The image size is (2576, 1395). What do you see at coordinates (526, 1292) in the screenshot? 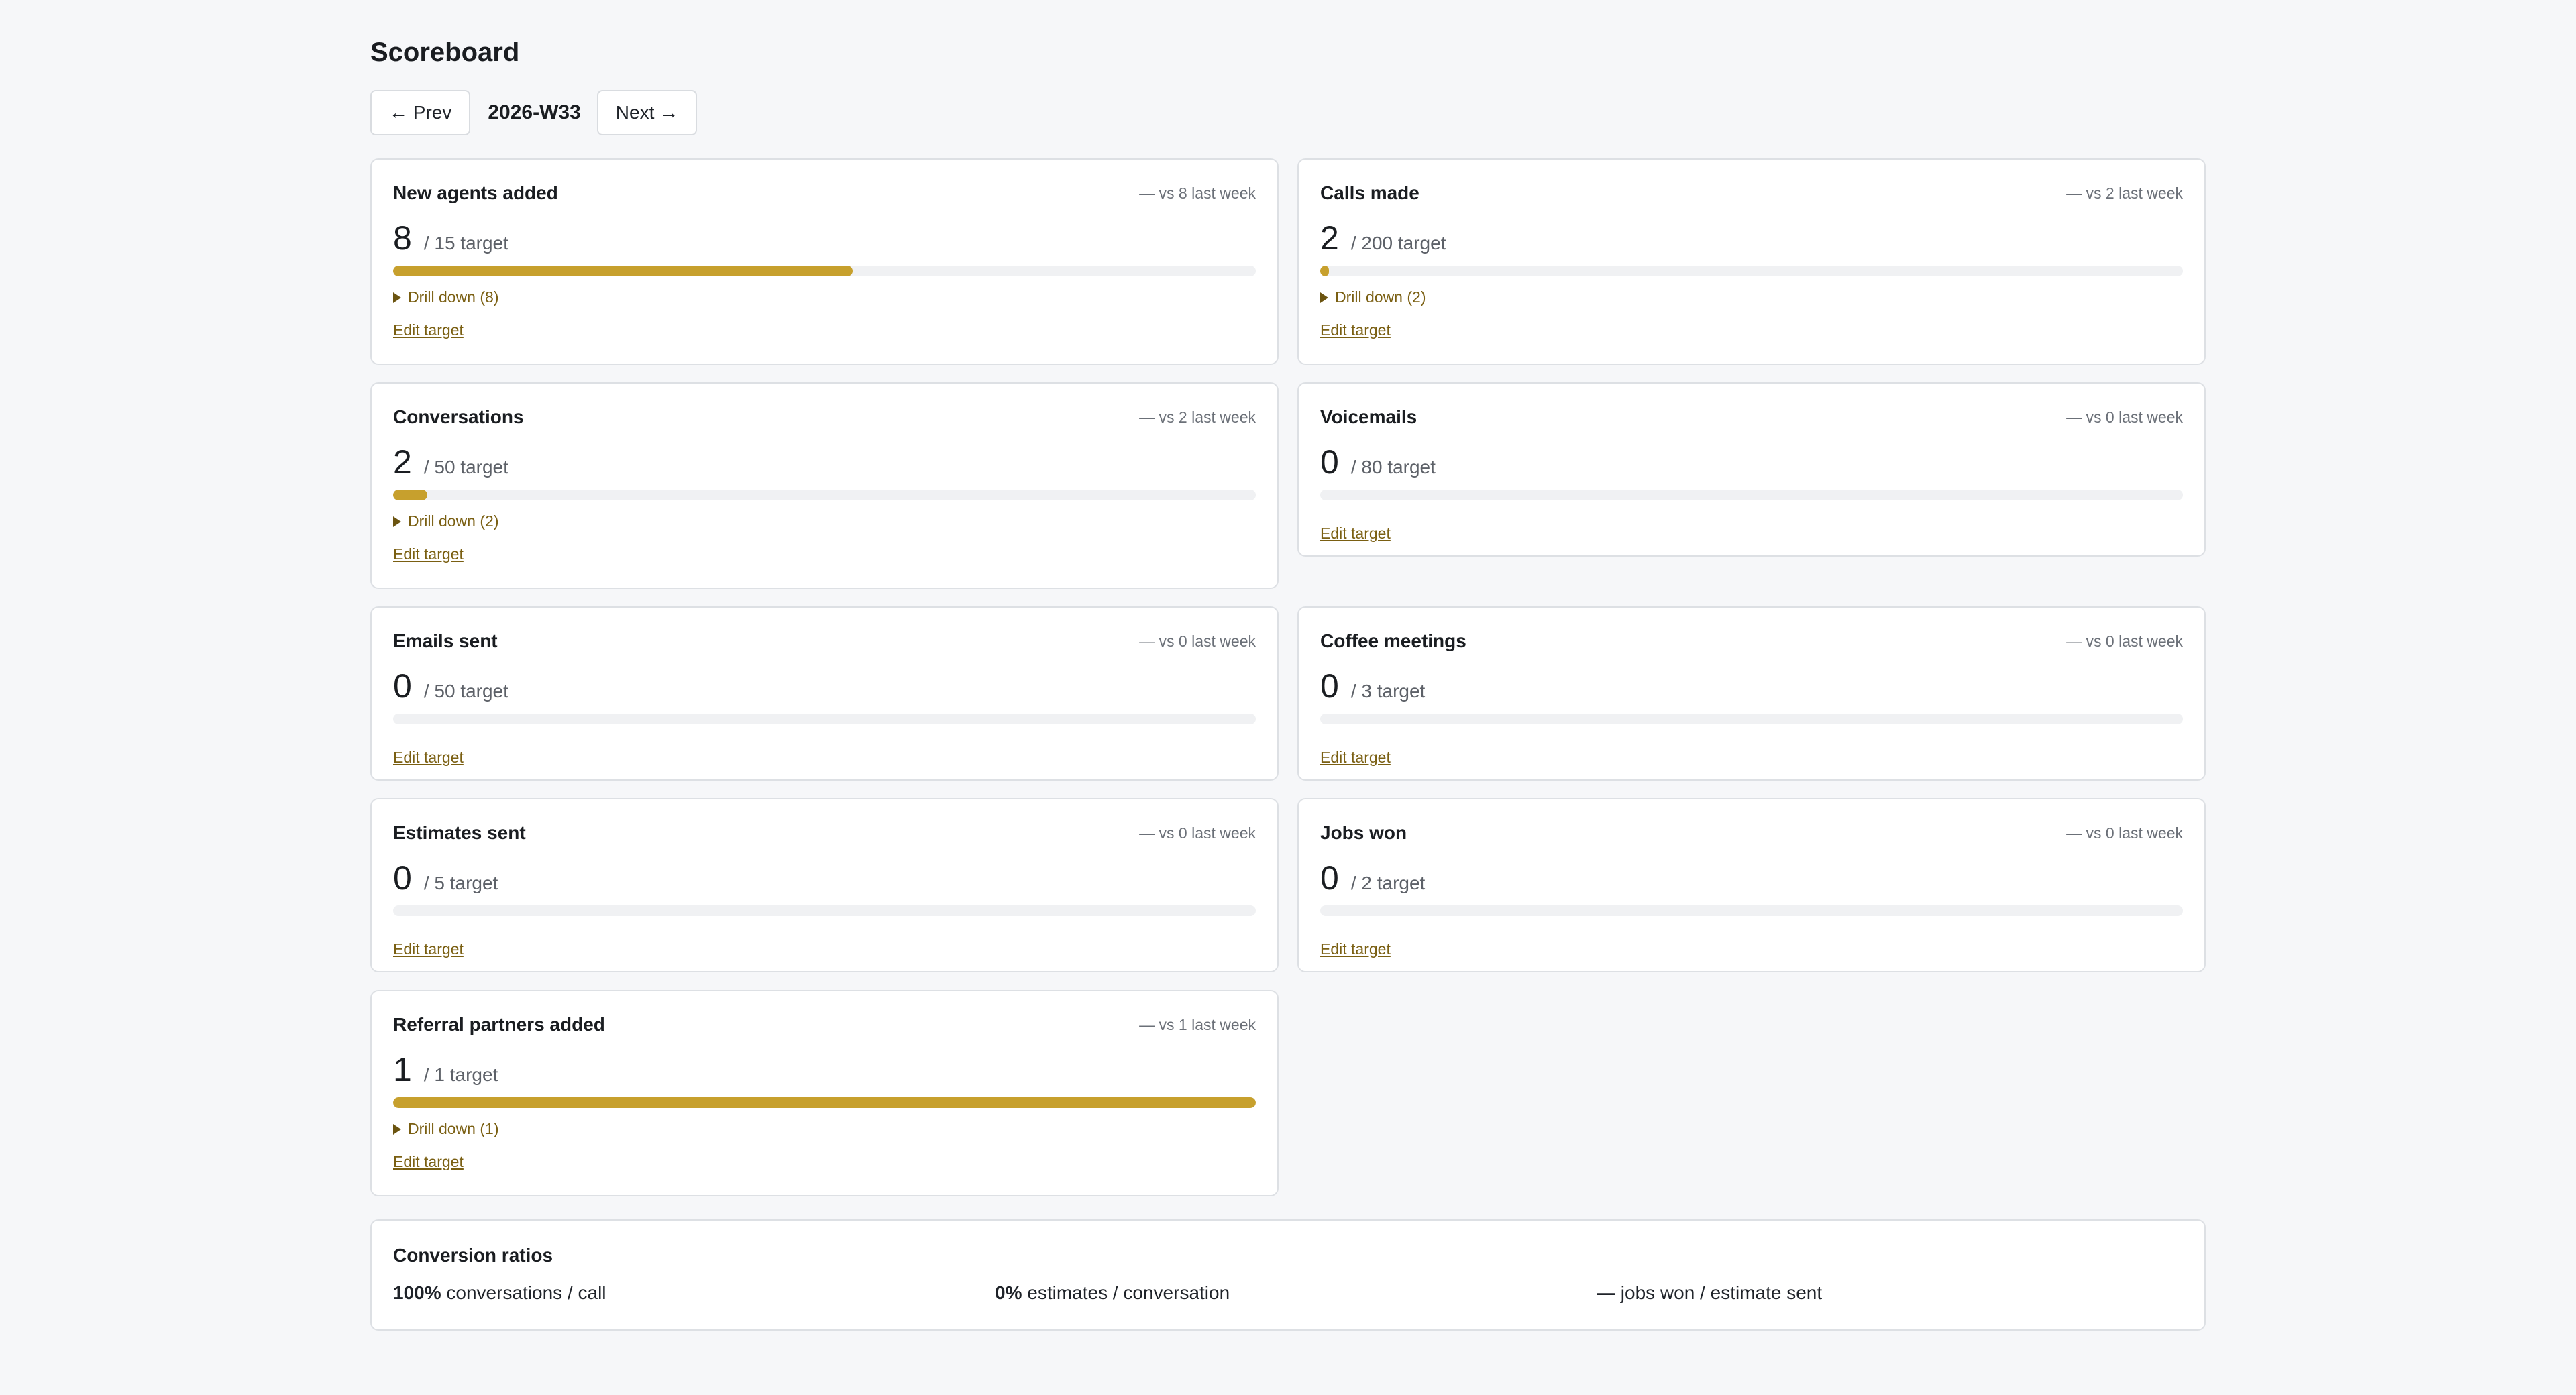
I see `ratio-label: conversations / call` at bounding box center [526, 1292].